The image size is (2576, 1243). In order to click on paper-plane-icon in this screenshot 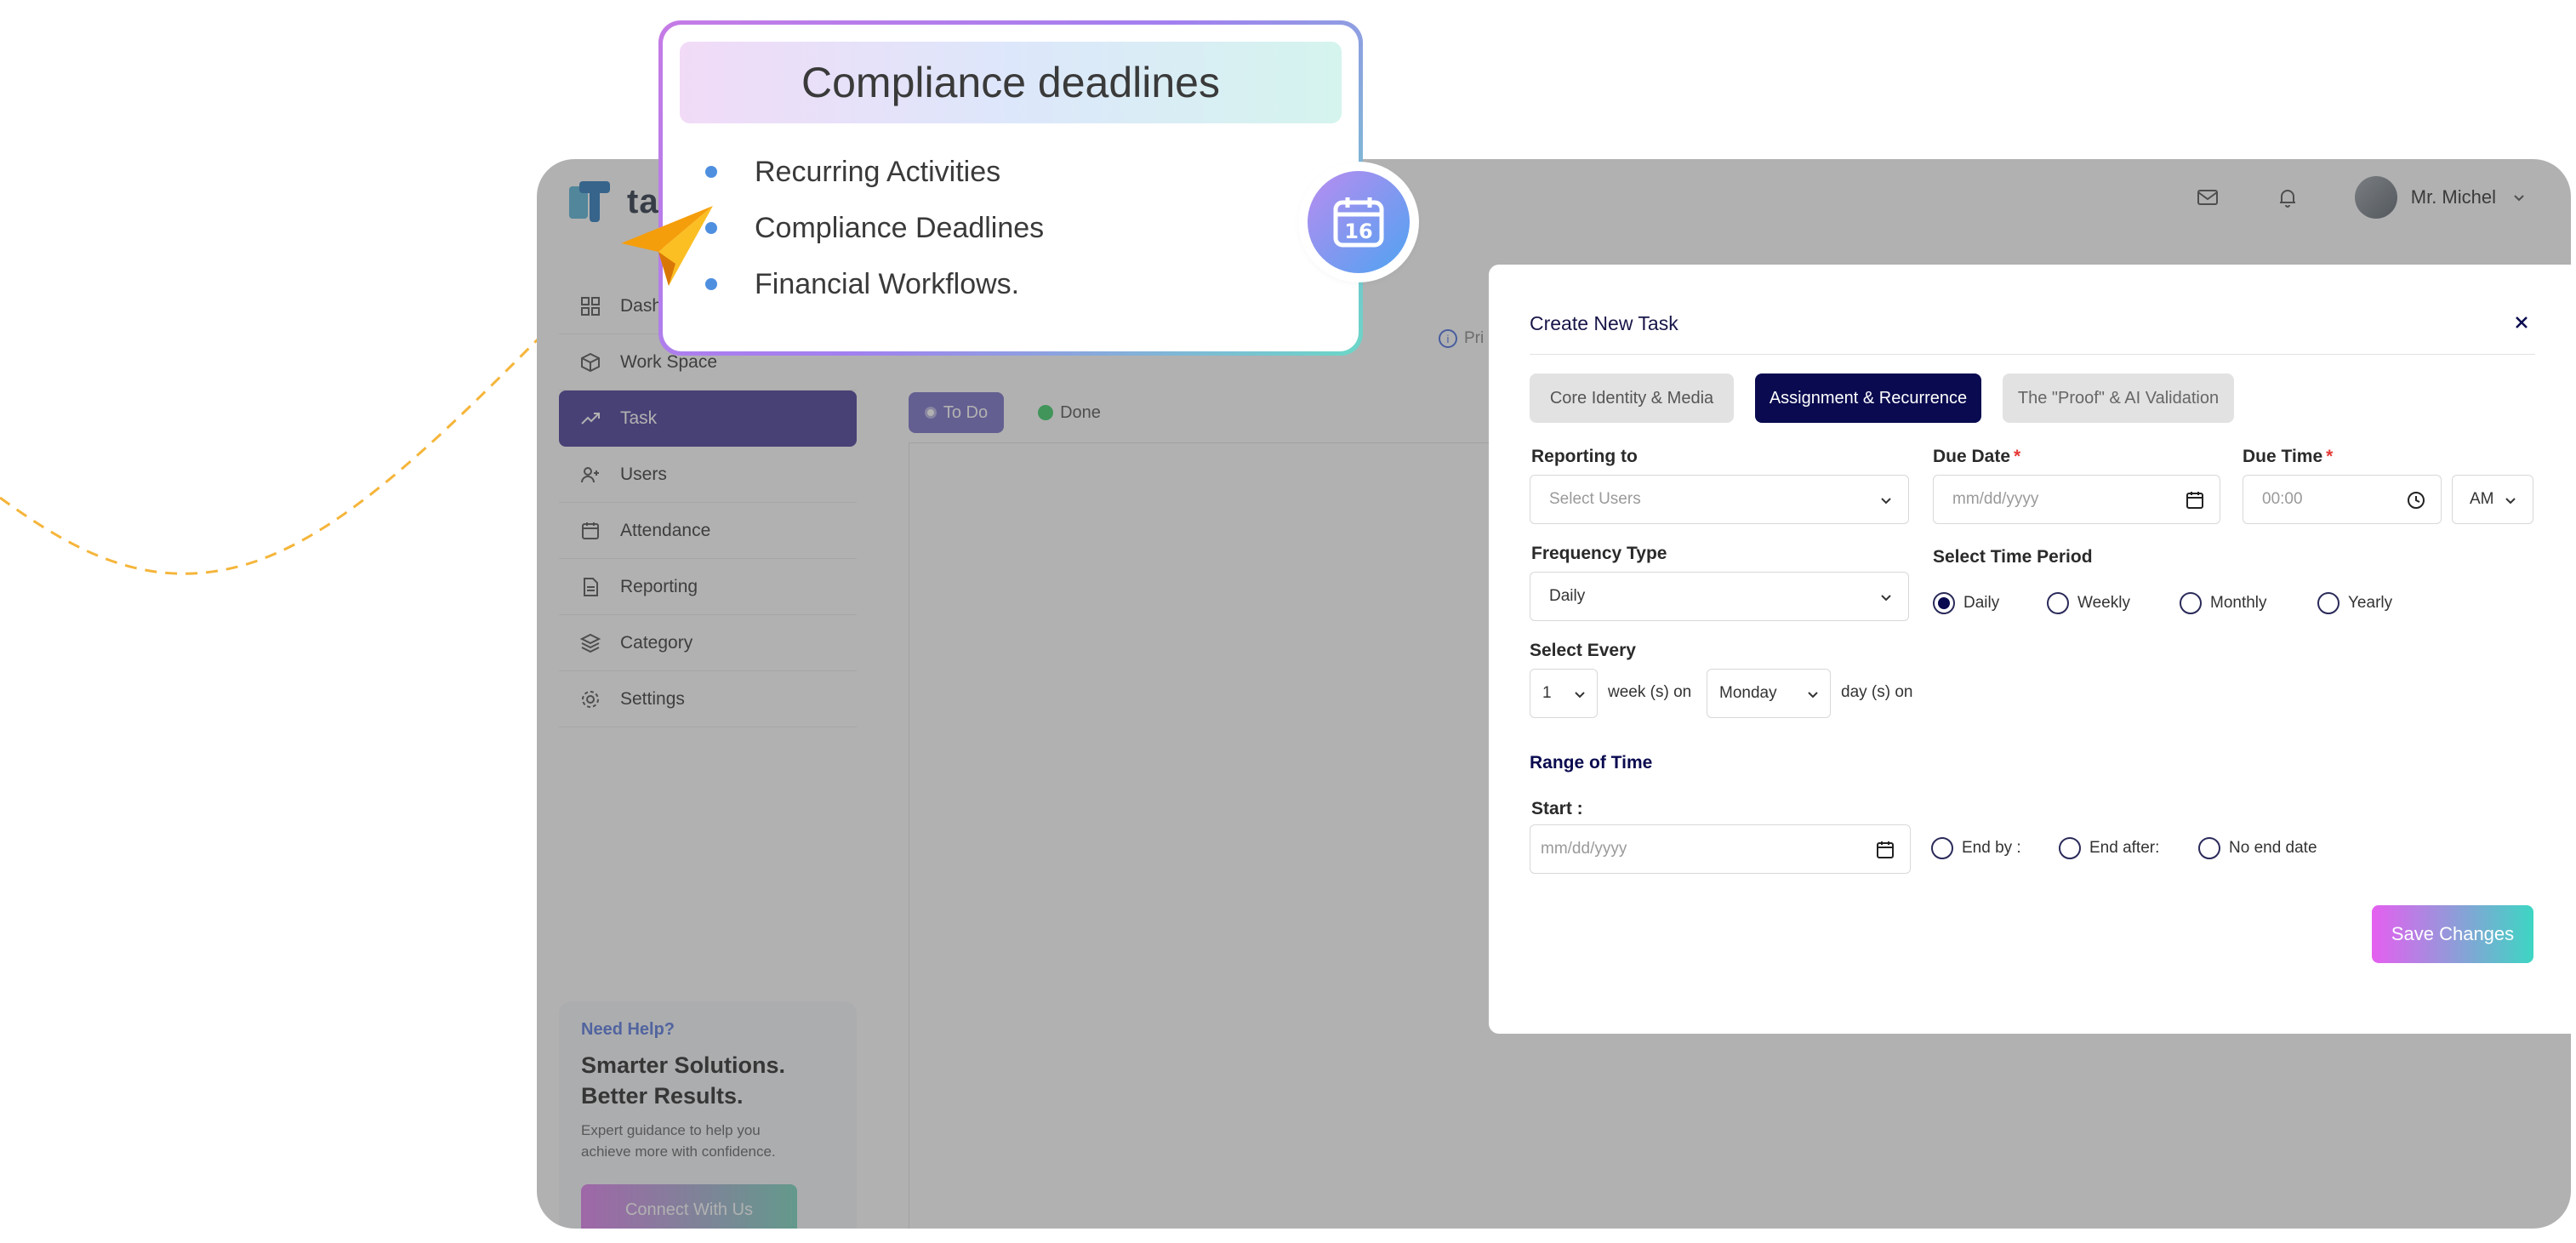, I will do `click(667, 246)`.